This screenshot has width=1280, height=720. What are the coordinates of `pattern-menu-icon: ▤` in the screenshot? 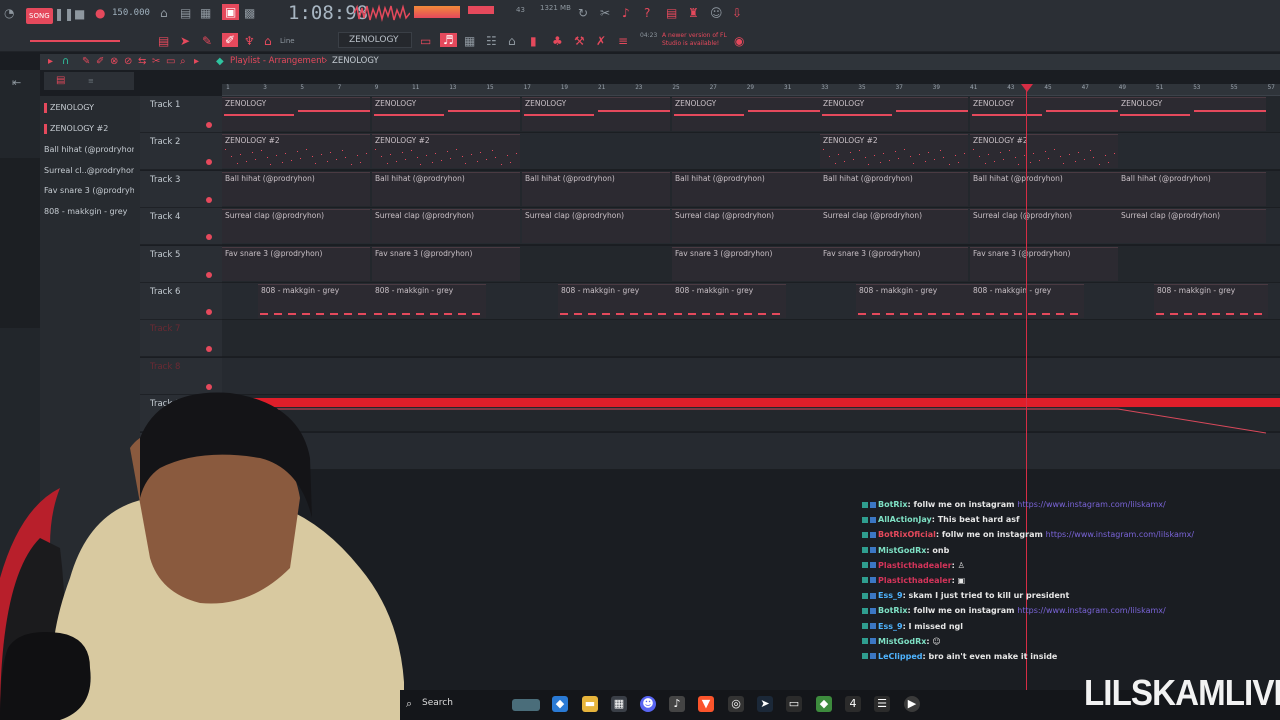 It's located at (60, 81).